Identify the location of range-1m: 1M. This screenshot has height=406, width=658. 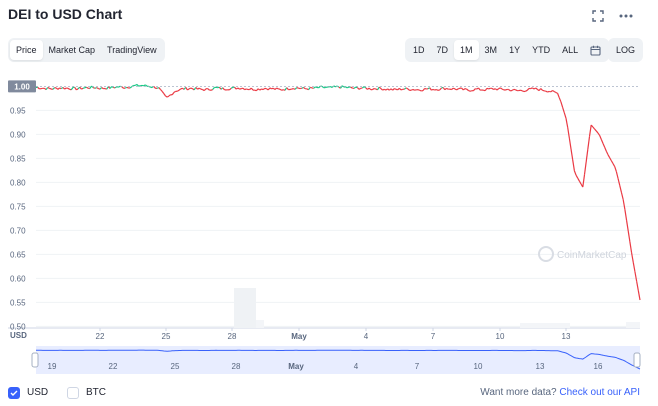
(466, 50).